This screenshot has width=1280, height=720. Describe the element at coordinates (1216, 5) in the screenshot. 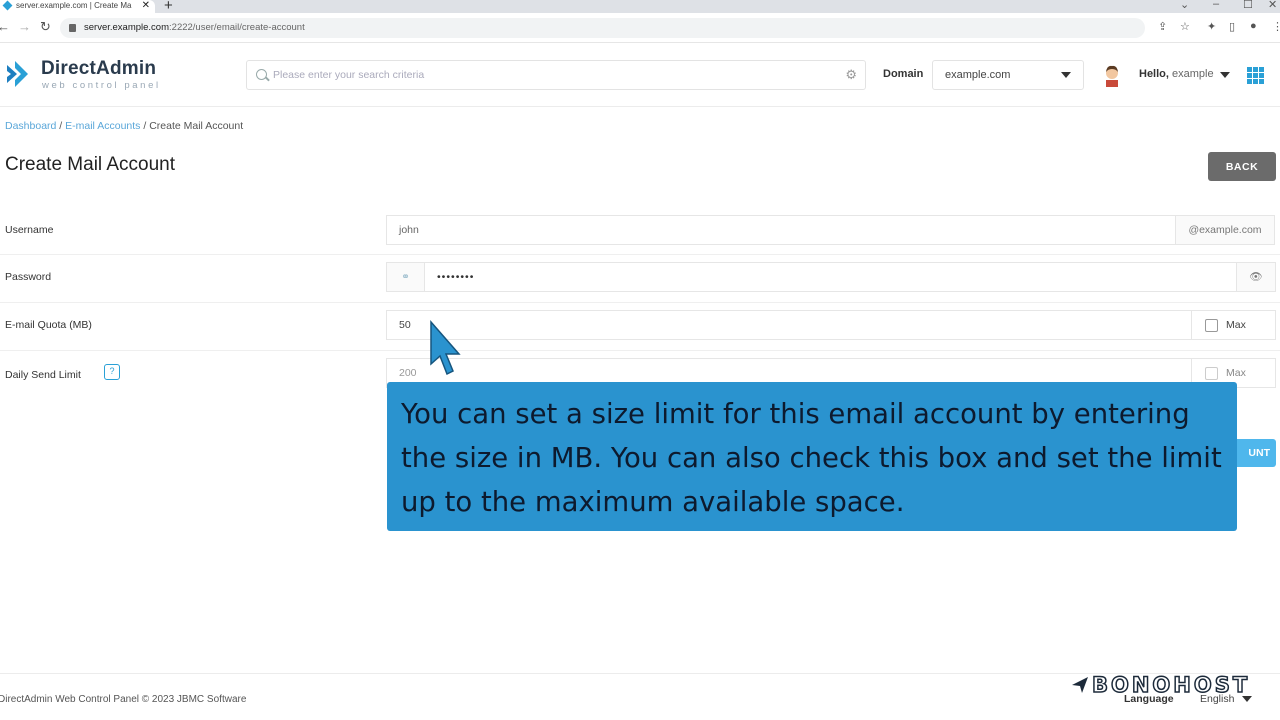

I see `minimize-icon: –` at that location.